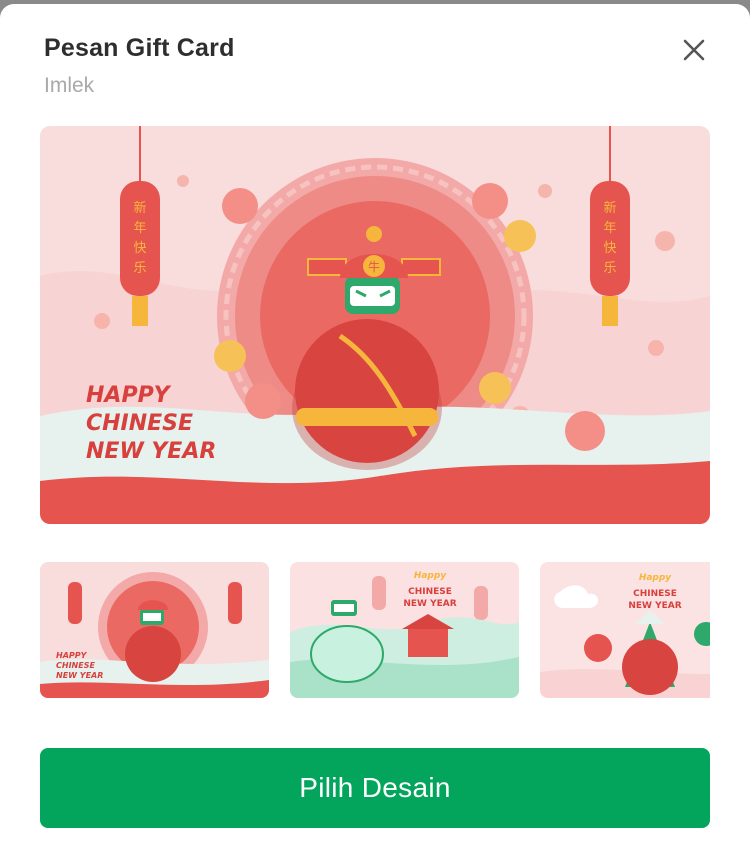  I want to click on design-1-line-1: HAPPY, so click(72, 655).